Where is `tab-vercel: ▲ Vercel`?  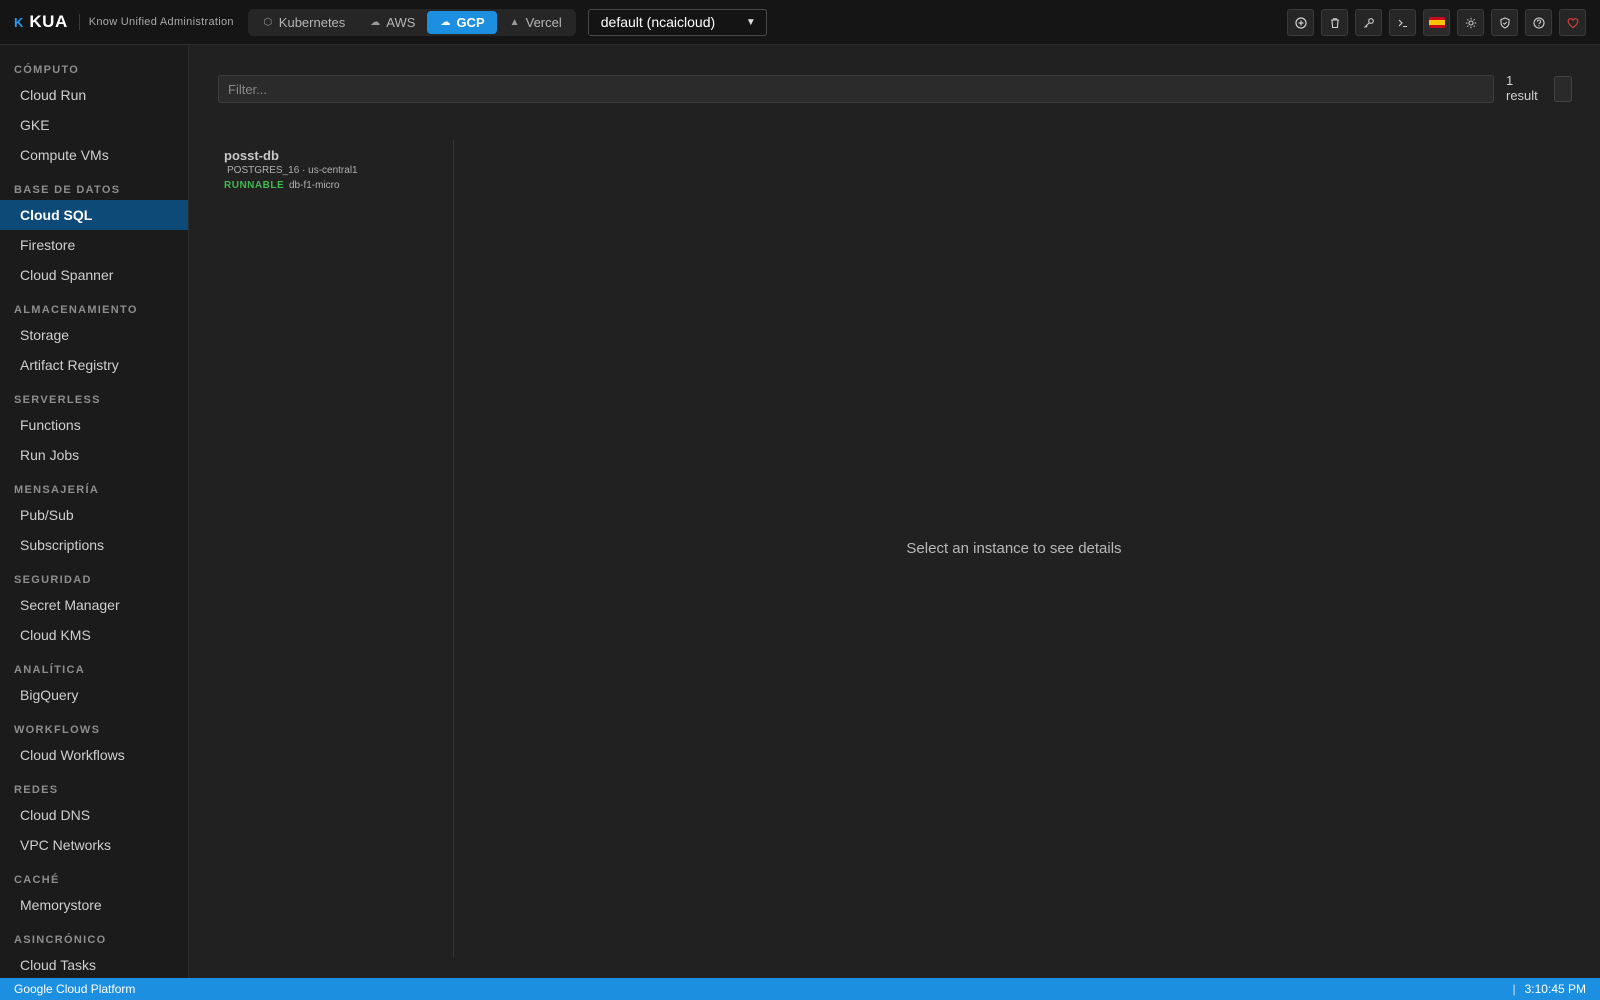
tab-vercel: ▲ Vercel is located at coordinates (535, 22).